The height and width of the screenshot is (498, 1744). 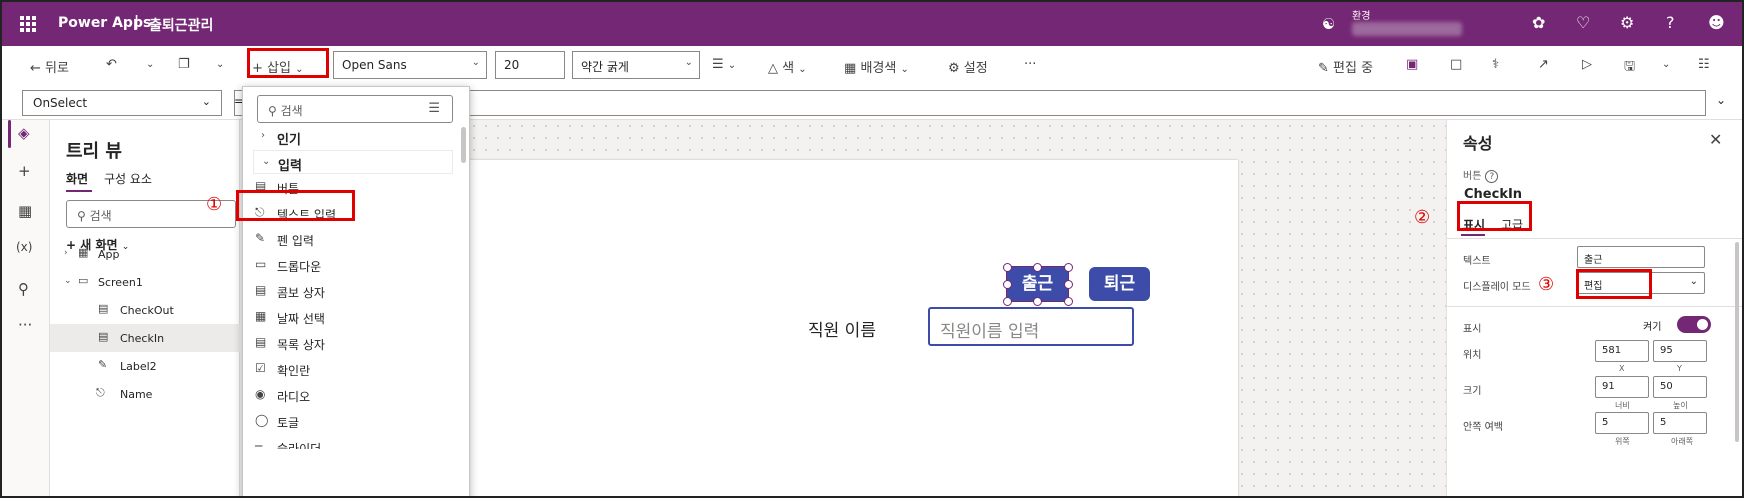 I want to click on app-icon: ▦, so click(x=83, y=252).